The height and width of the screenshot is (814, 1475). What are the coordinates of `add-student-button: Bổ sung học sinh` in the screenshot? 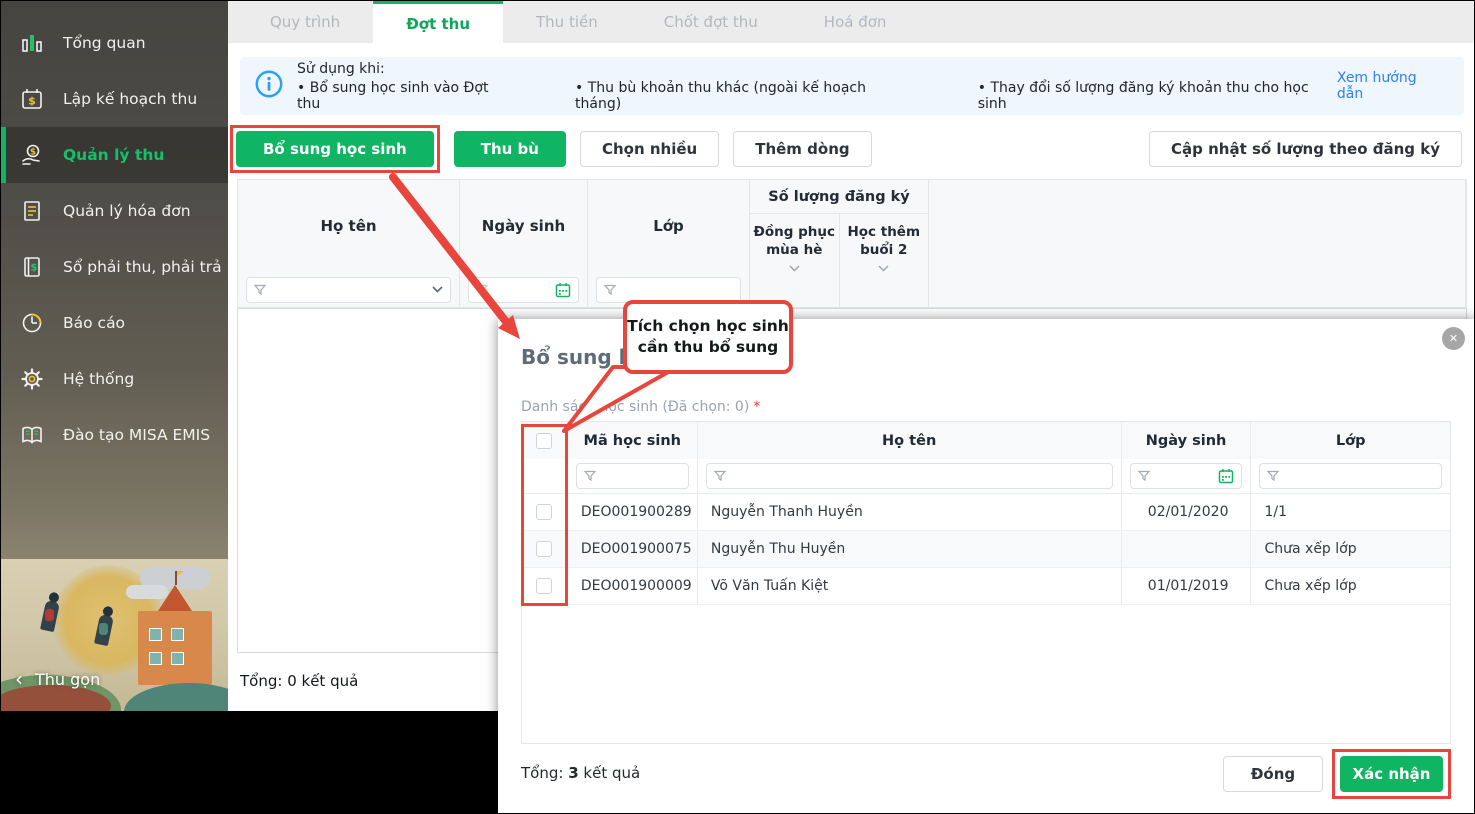 It's located at (335, 149).